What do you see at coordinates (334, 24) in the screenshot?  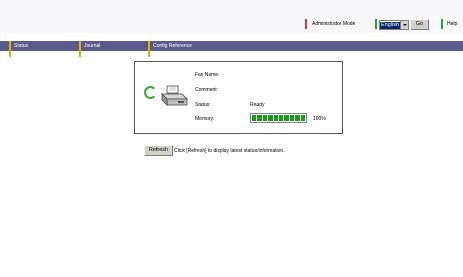 I see `administrator-mode-label: Administrator Mode` at bounding box center [334, 24].